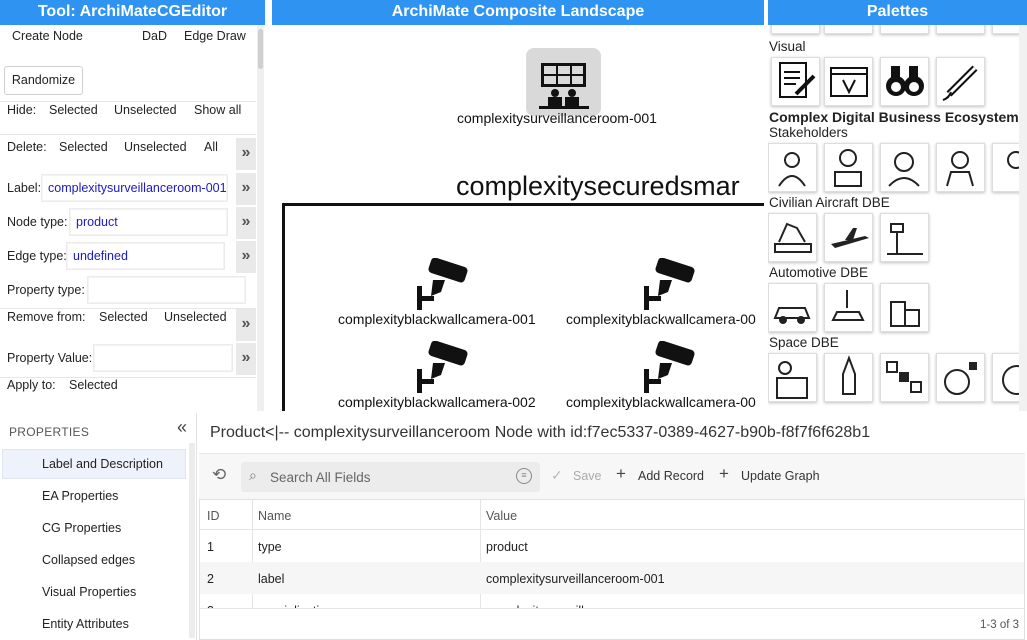  Describe the element at coordinates (671, 476) in the screenshot. I see `add-record-button: Add Record` at that location.